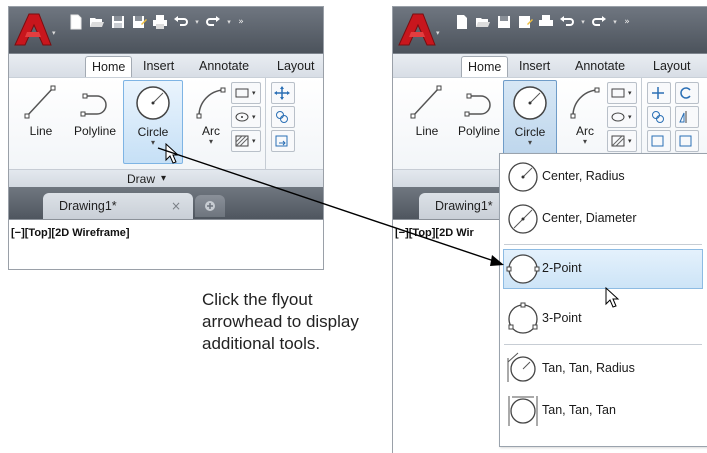 The image size is (707, 453). I want to click on close-tab-icon: ×, so click(176, 206).